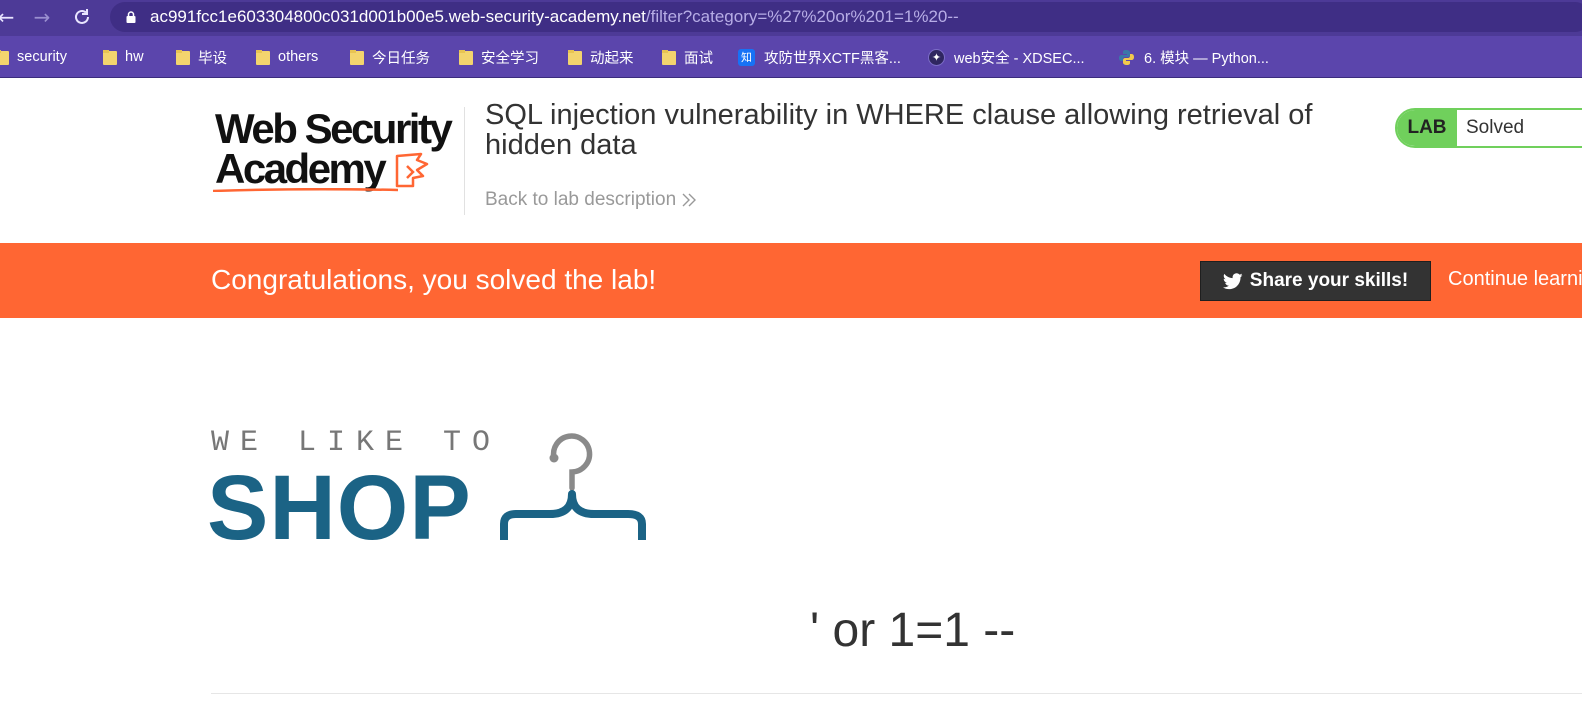 The width and height of the screenshot is (1582, 703). Describe the element at coordinates (134, 57) in the screenshot. I see `bookmark-label: hw` at that location.